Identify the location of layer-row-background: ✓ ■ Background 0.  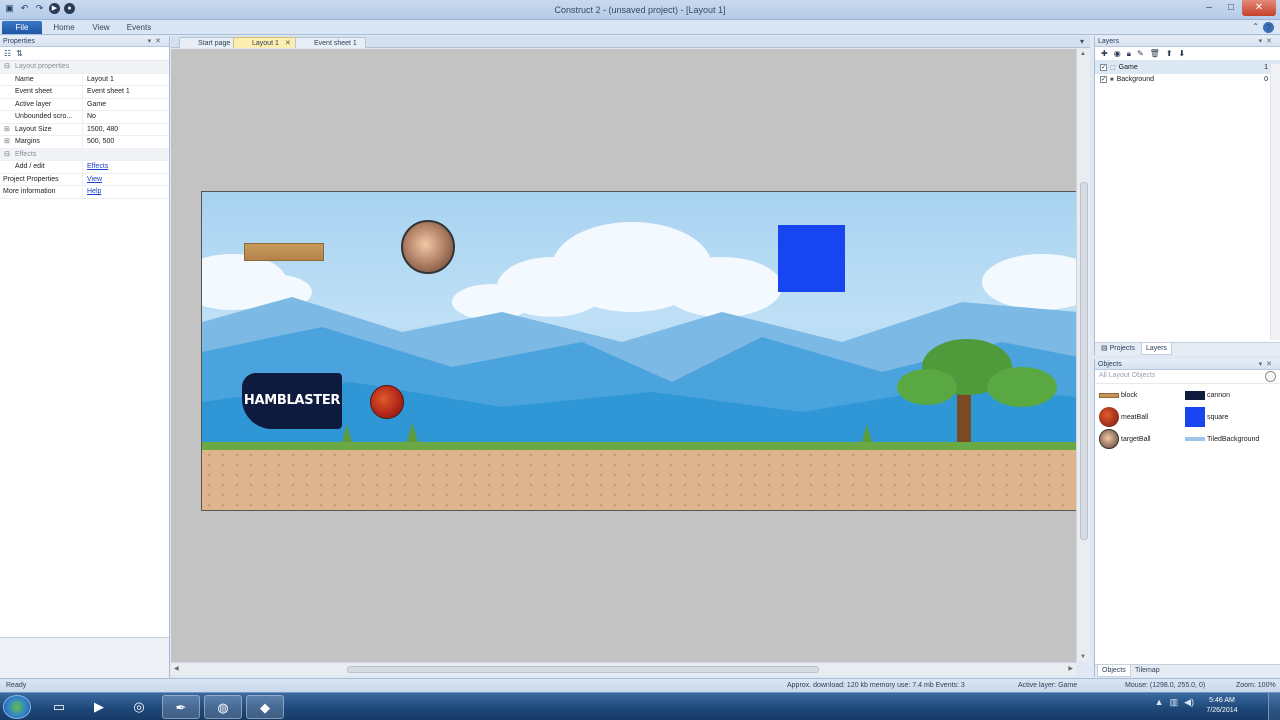
(1187, 80).